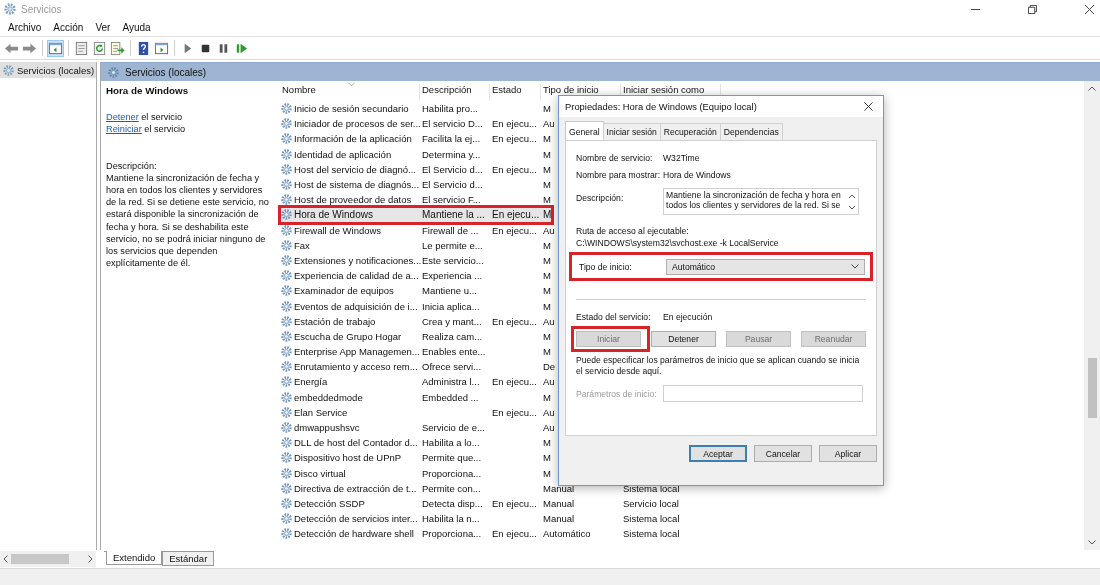 The height and width of the screenshot is (585, 1100). I want to click on table-row: Enrutamiento y acceso rem... Ofrece servi... De, so click(418, 367).